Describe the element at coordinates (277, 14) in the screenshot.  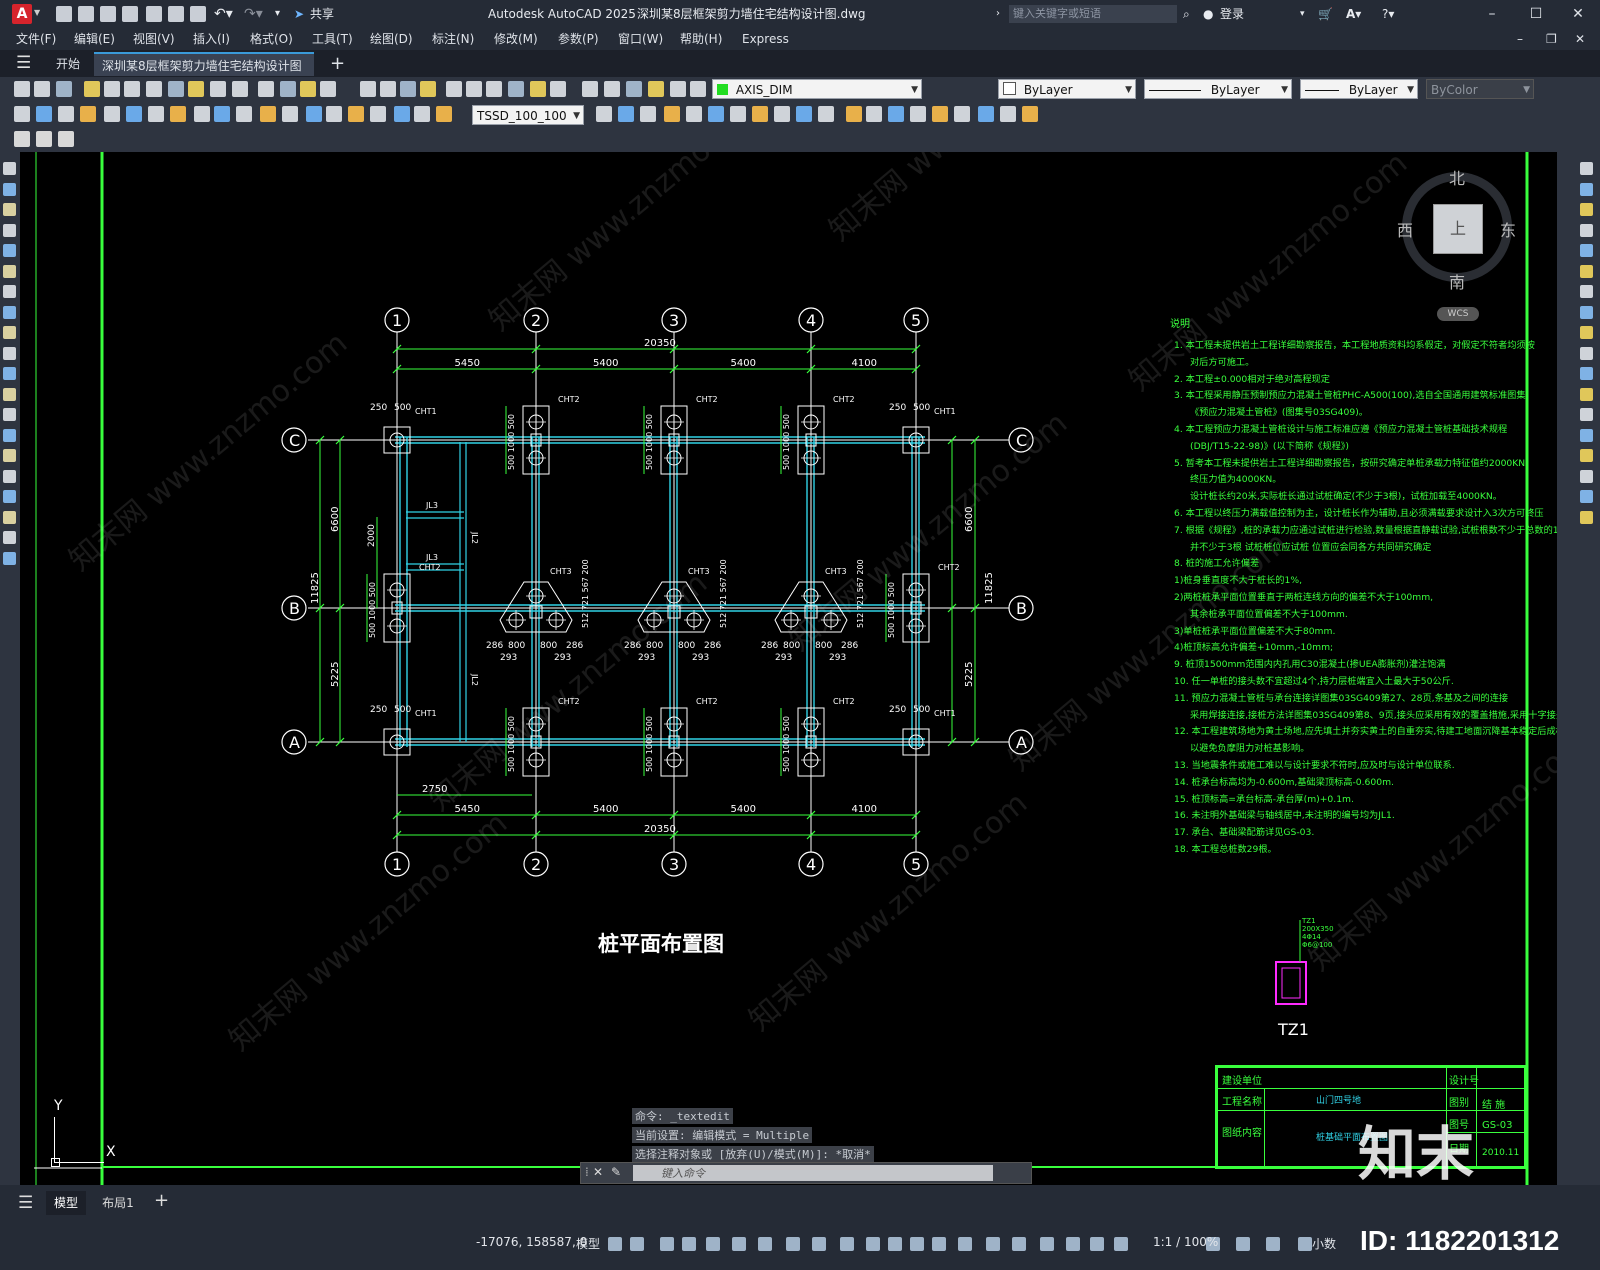
I see `qat-customize-icon: ▾` at that location.